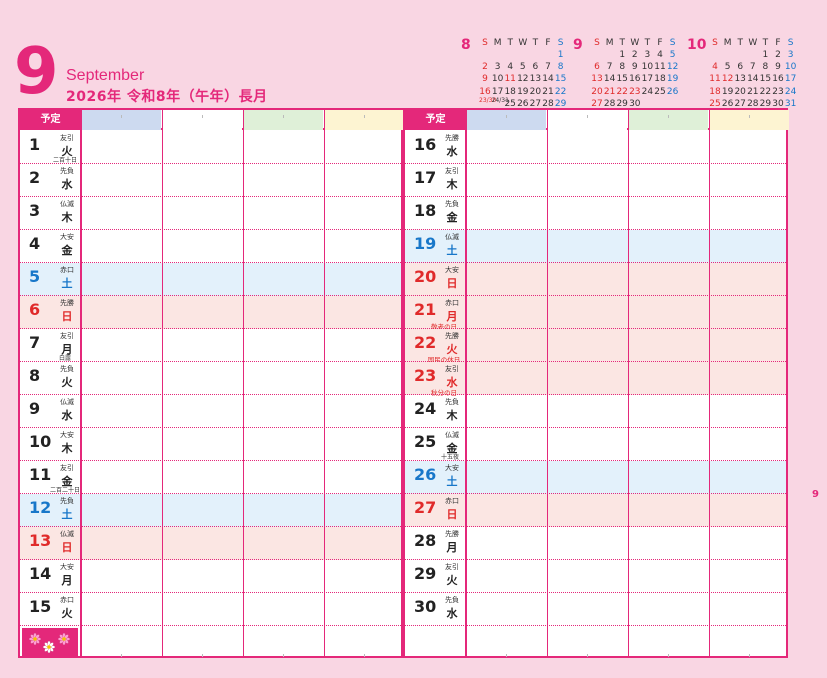 This screenshot has width=827, height=678. Describe the element at coordinates (535, 79) in the screenshot. I see `mini-day: 13` at that location.